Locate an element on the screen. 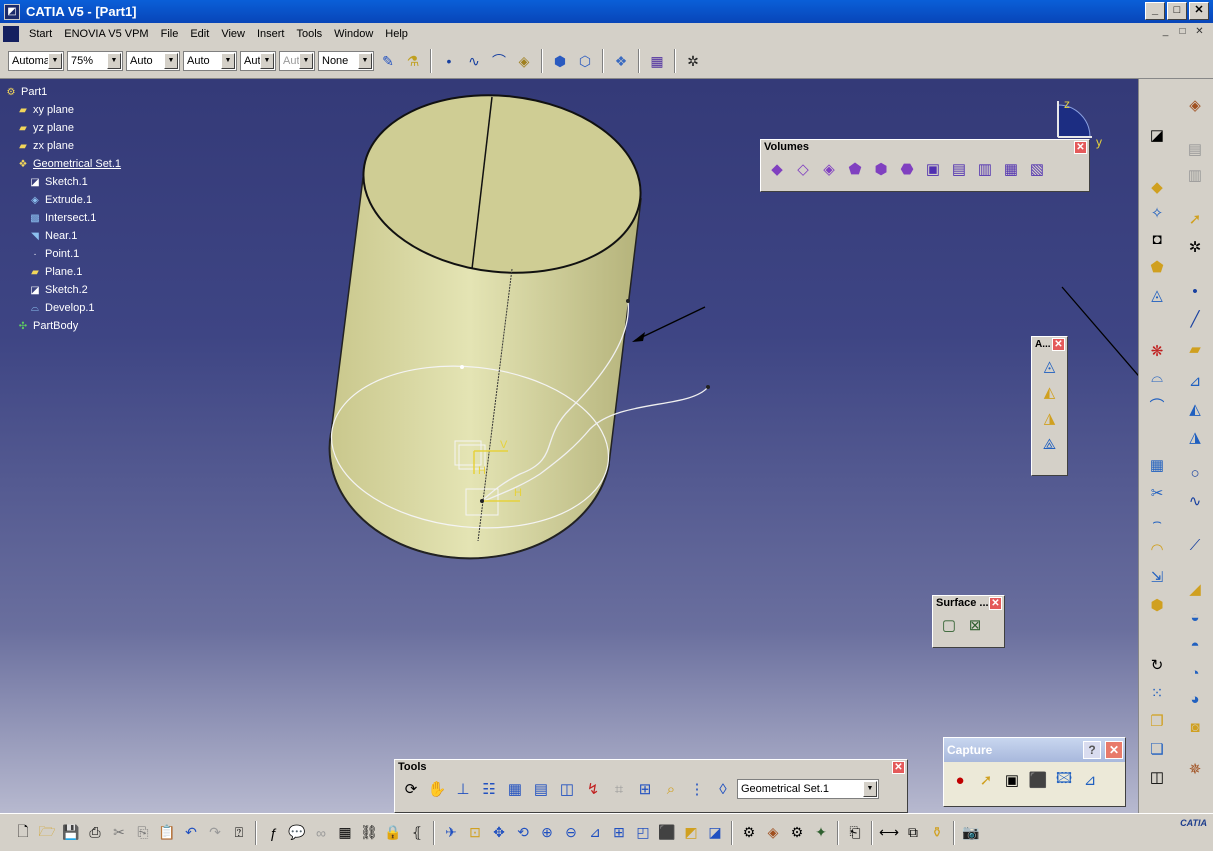 The width and height of the screenshot is (1213, 851). assembly-icon: ❖ is located at coordinates (621, 61).